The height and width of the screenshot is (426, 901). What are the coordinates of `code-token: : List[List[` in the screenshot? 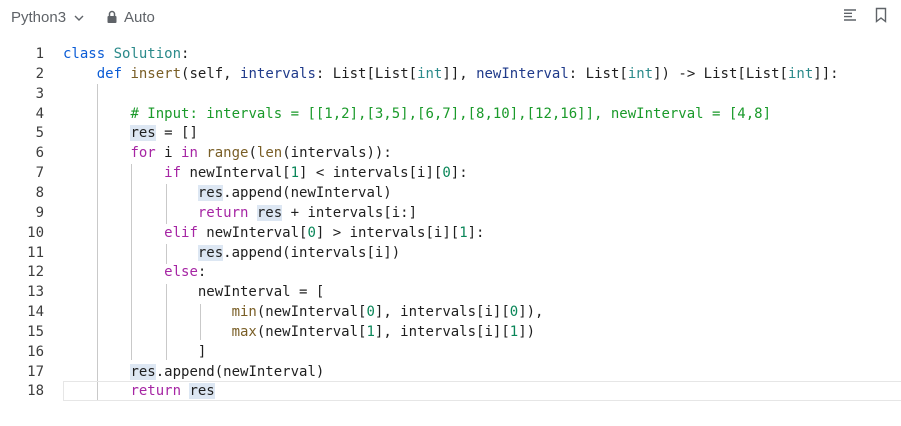 It's located at (366, 73).